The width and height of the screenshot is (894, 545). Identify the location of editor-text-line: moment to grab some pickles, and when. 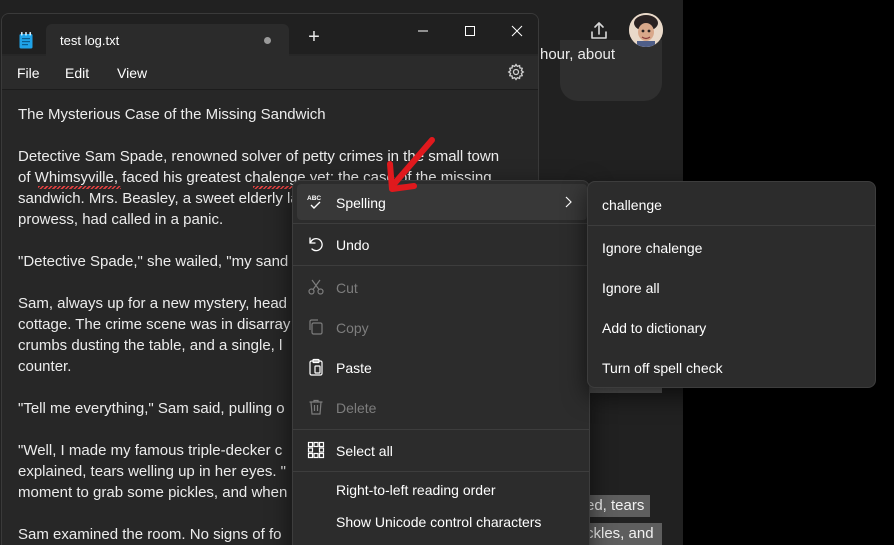
(153, 492).